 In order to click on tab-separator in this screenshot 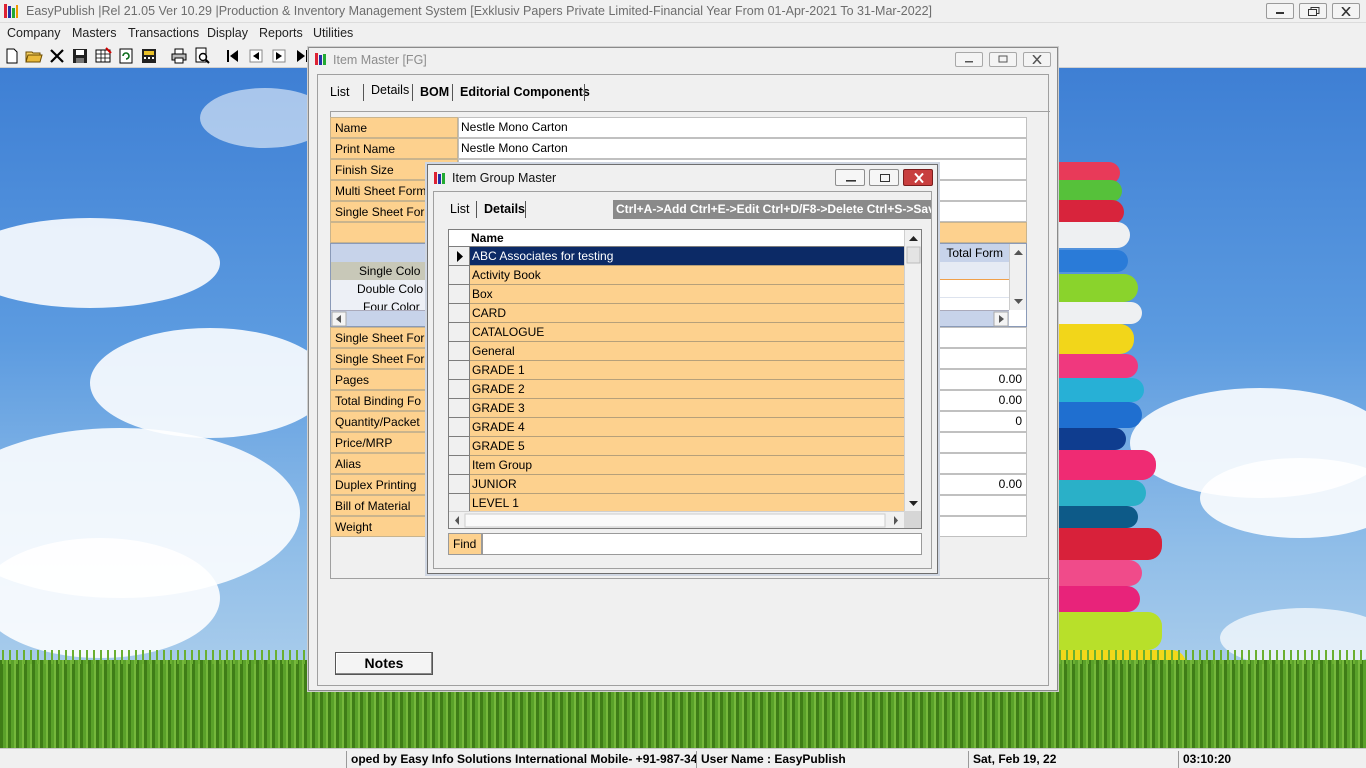, I will do `click(363, 92)`.